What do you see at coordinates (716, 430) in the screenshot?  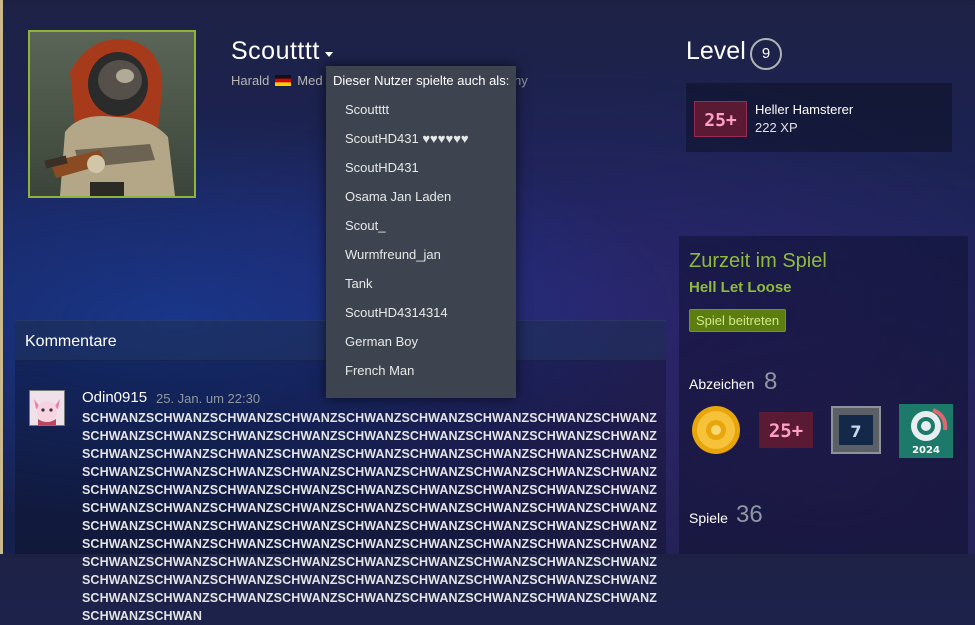 I see `gold-coin-badge-icon` at bounding box center [716, 430].